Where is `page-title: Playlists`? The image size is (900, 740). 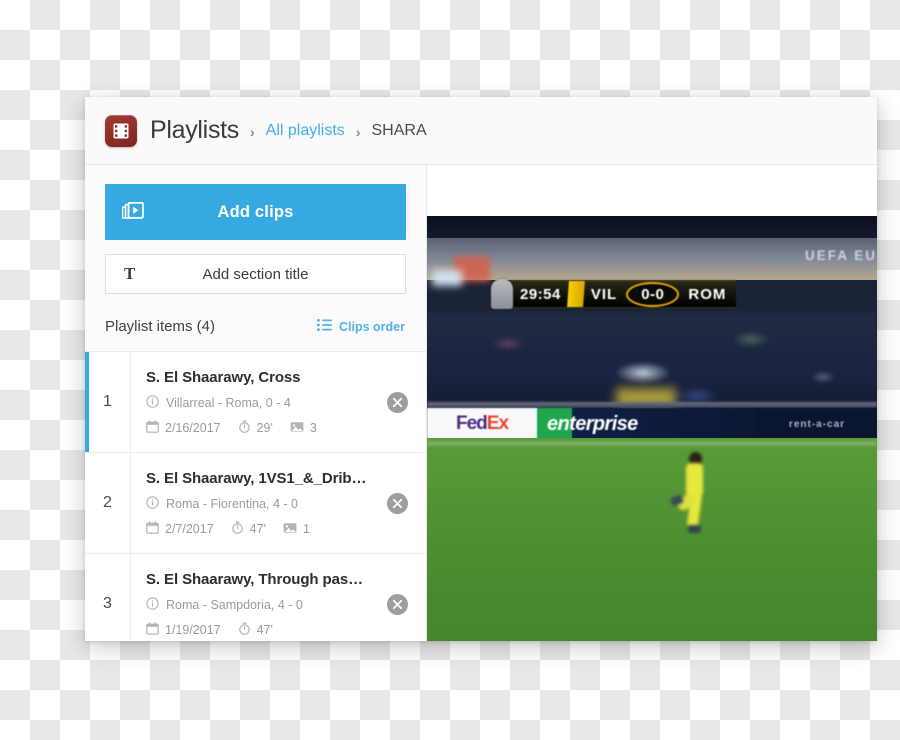
page-title: Playlists is located at coordinates (194, 130).